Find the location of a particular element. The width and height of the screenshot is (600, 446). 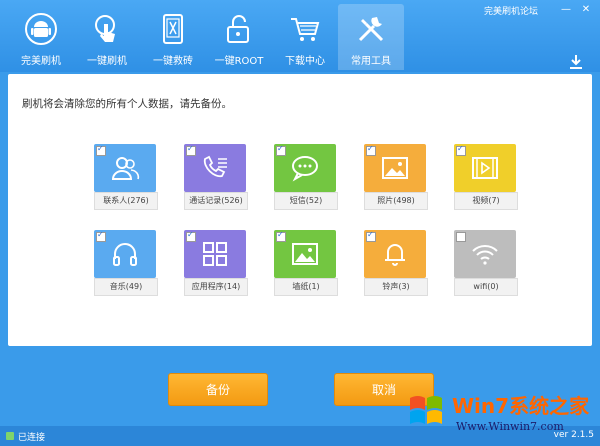

cart-icon is located at coordinates (305, 29).